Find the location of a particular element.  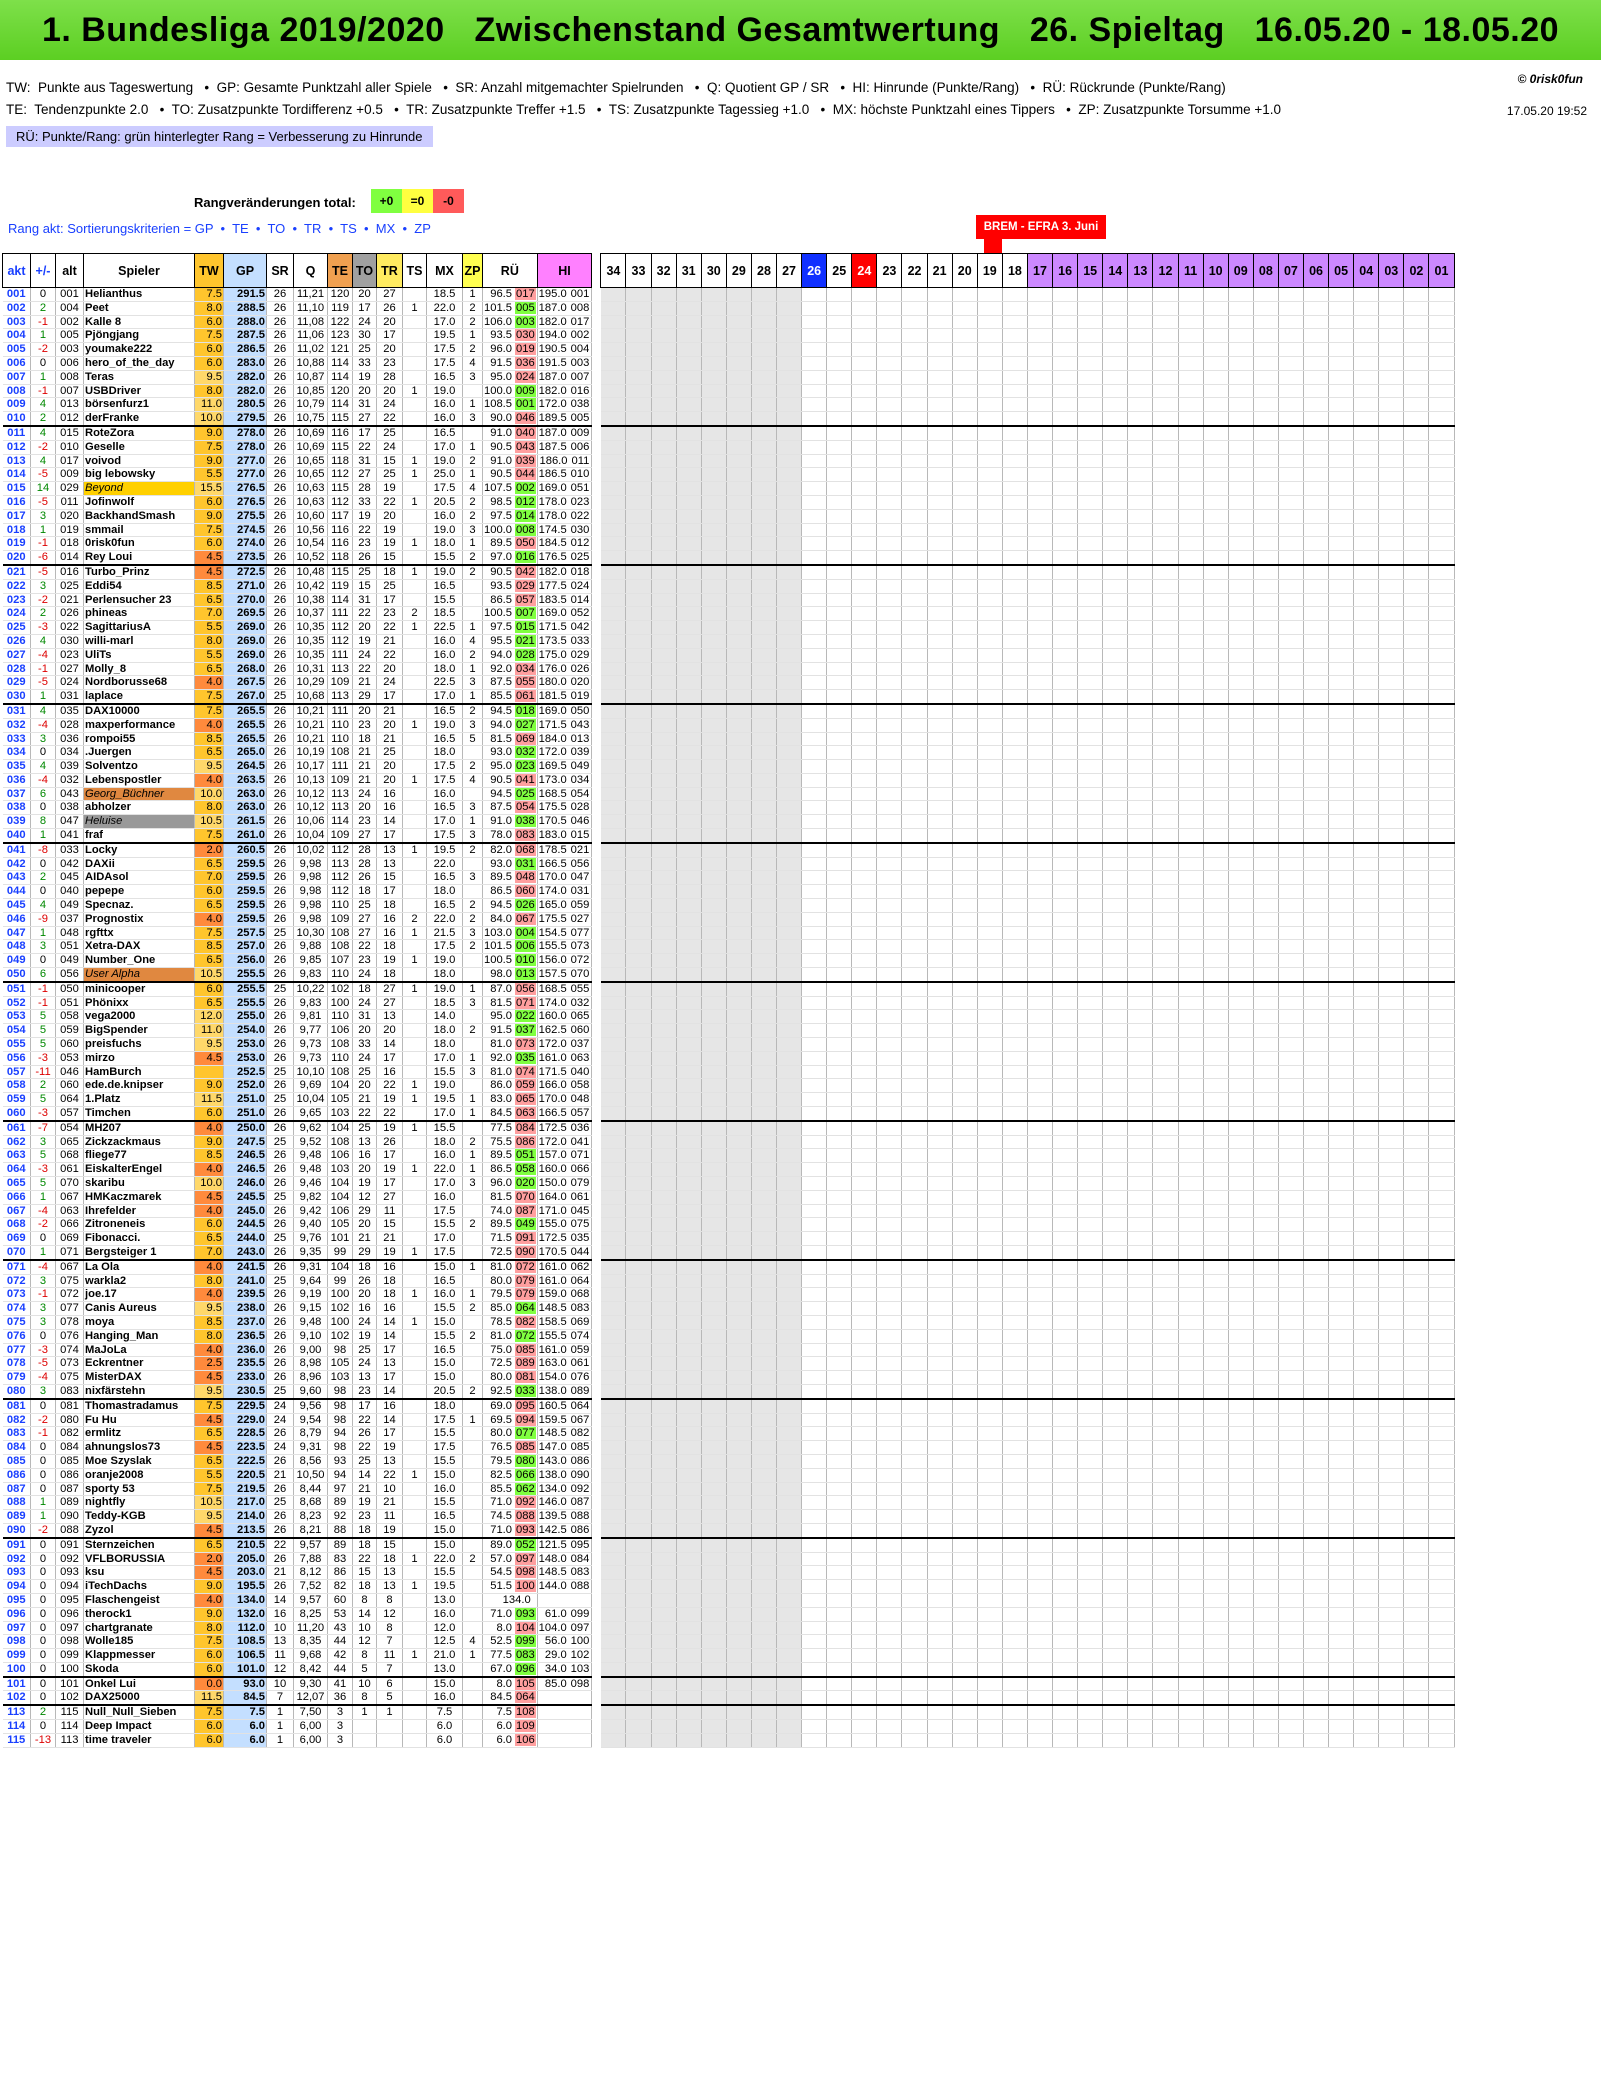

cell-to: 13 is located at coordinates (364, 1142).